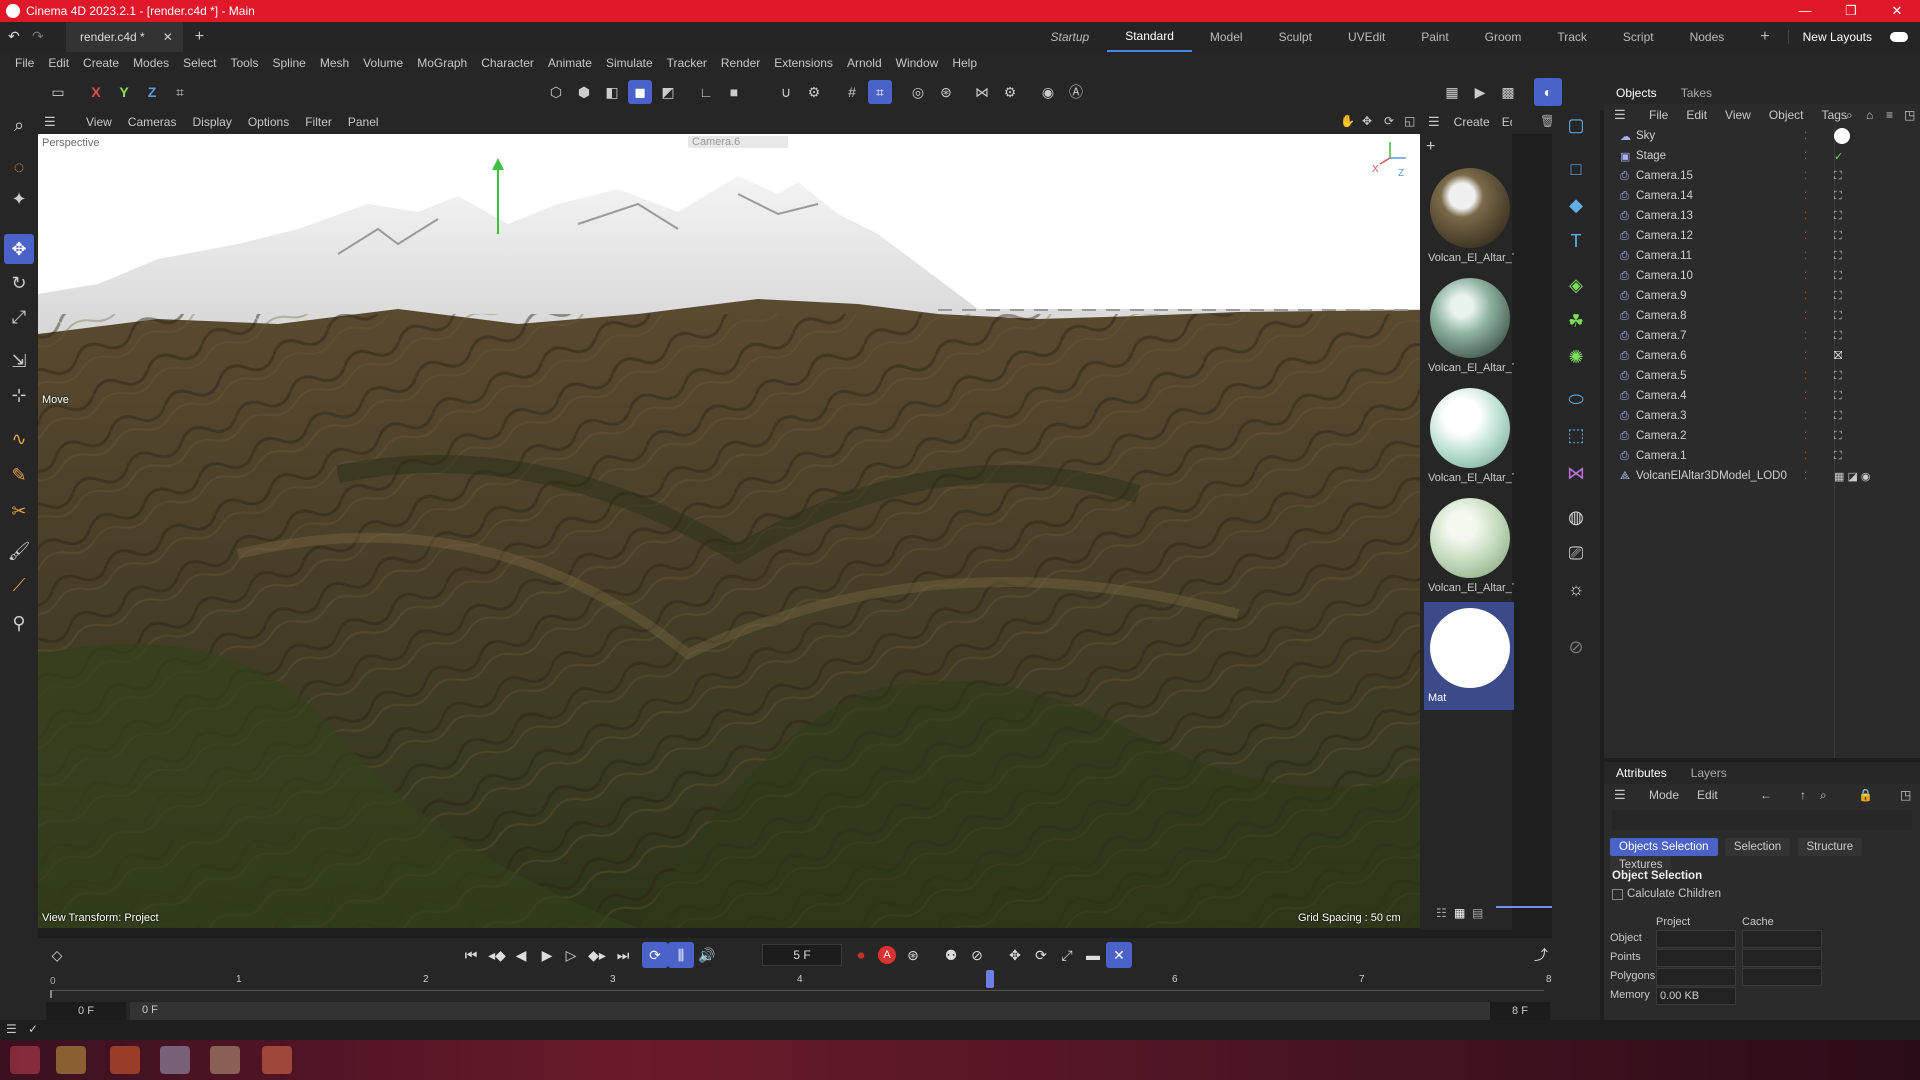  What do you see at coordinates (861, 955) in the screenshot?
I see `record-button: ⏺` at bounding box center [861, 955].